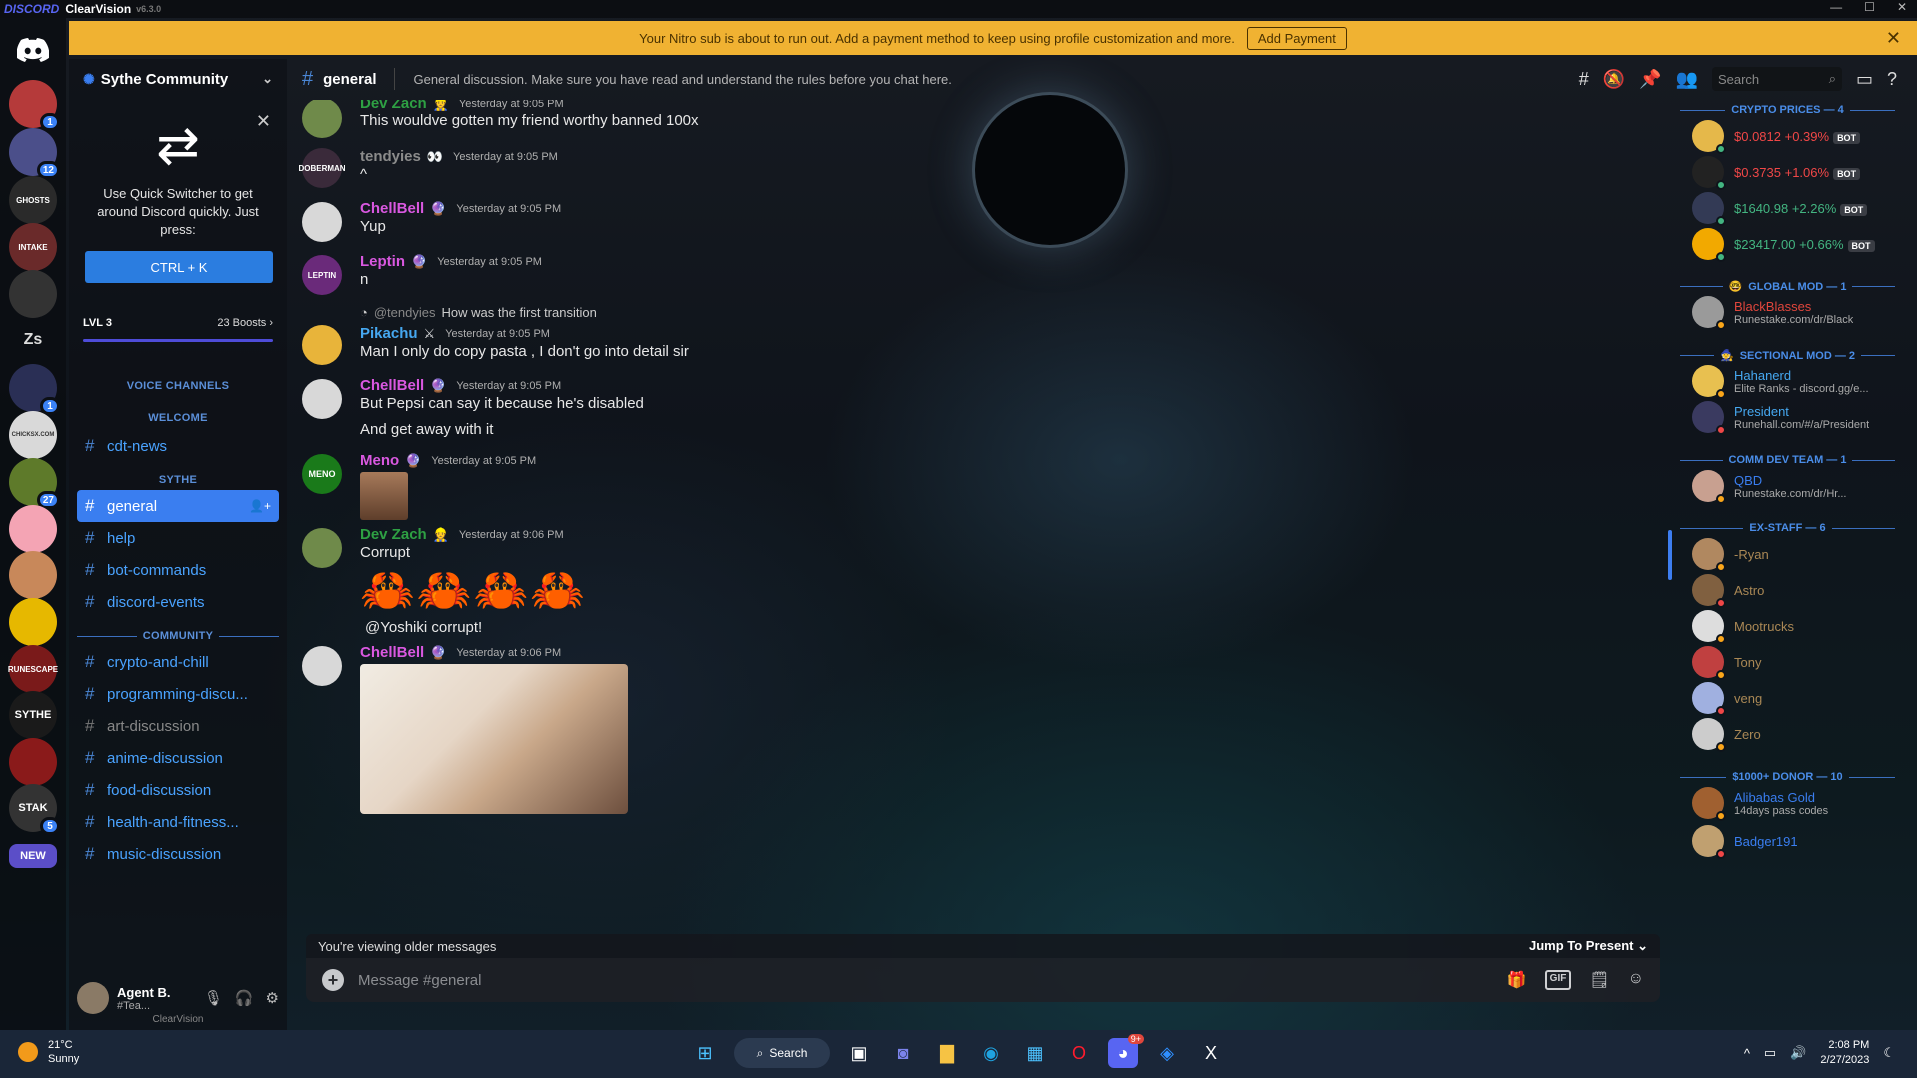 The width and height of the screenshot is (1917, 1078). What do you see at coordinates (178, 726) in the screenshot?
I see `channel-art-discussion: # art-discussion` at bounding box center [178, 726].